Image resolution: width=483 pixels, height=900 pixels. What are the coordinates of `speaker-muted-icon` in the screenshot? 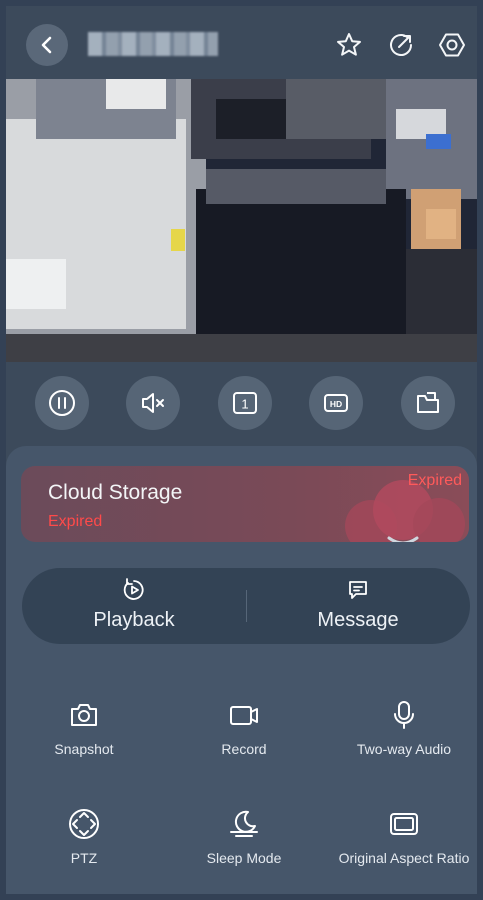 It's located at (153, 403).